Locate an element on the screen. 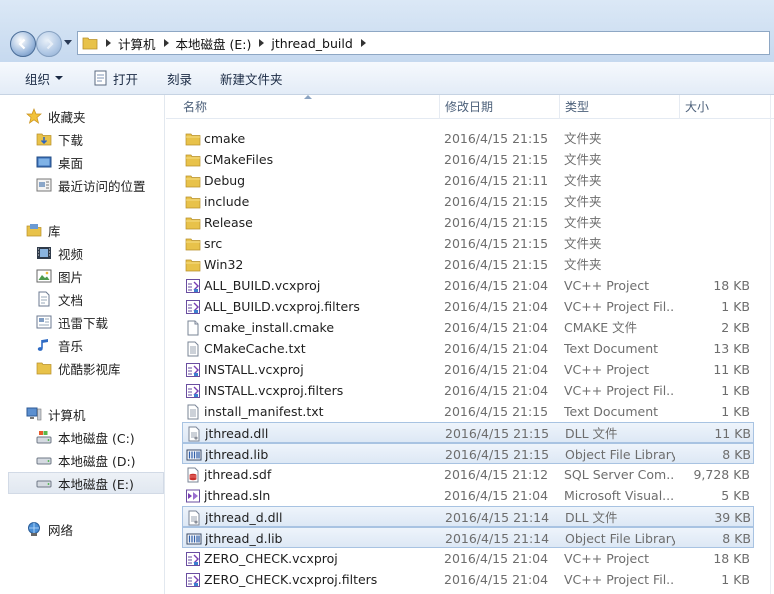 The width and height of the screenshot is (774, 594). forward-button is located at coordinates (49, 44).